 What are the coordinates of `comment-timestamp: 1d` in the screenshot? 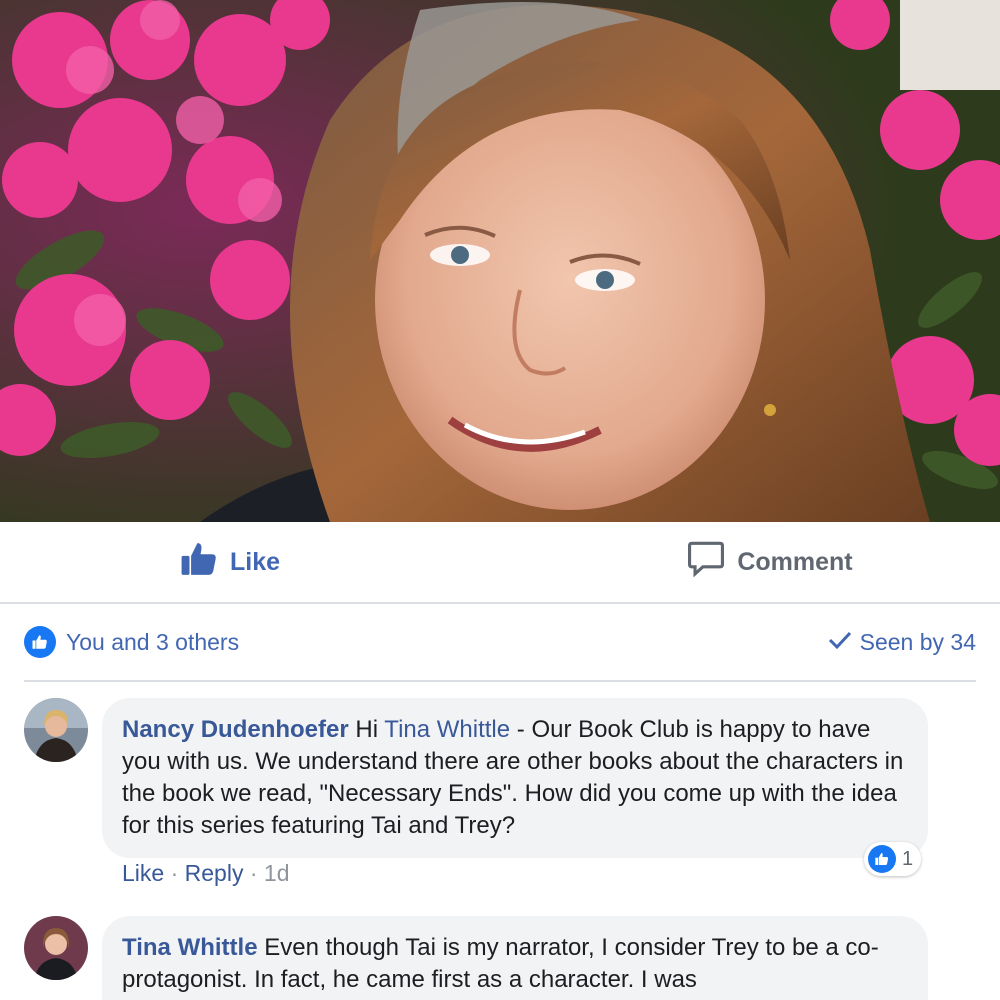 It's located at (277, 873).